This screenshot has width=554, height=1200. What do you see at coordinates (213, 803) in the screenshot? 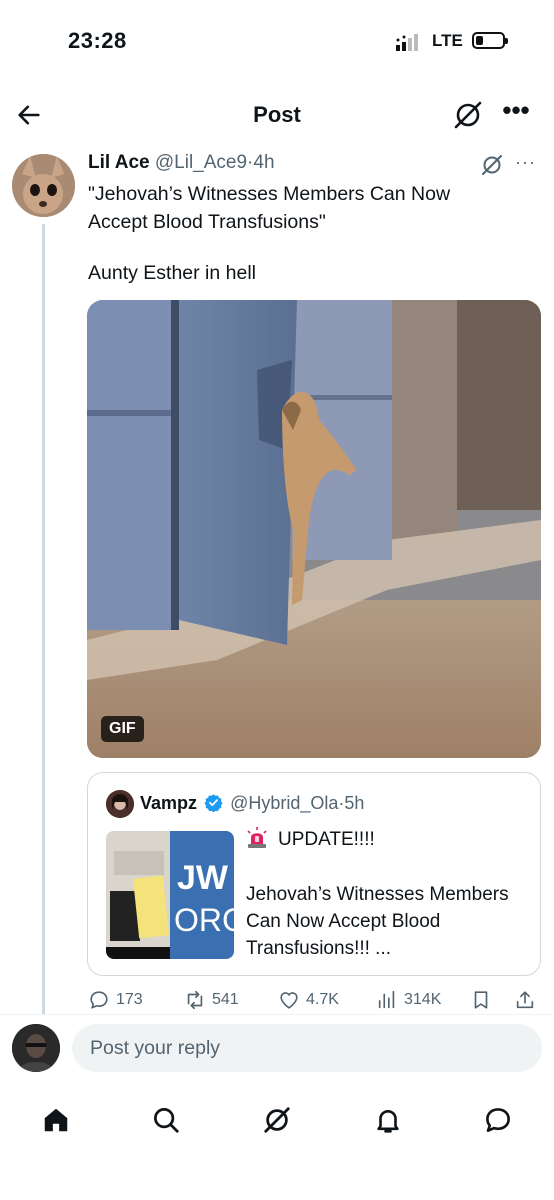
I see `verified-badge-icon` at bounding box center [213, 803].